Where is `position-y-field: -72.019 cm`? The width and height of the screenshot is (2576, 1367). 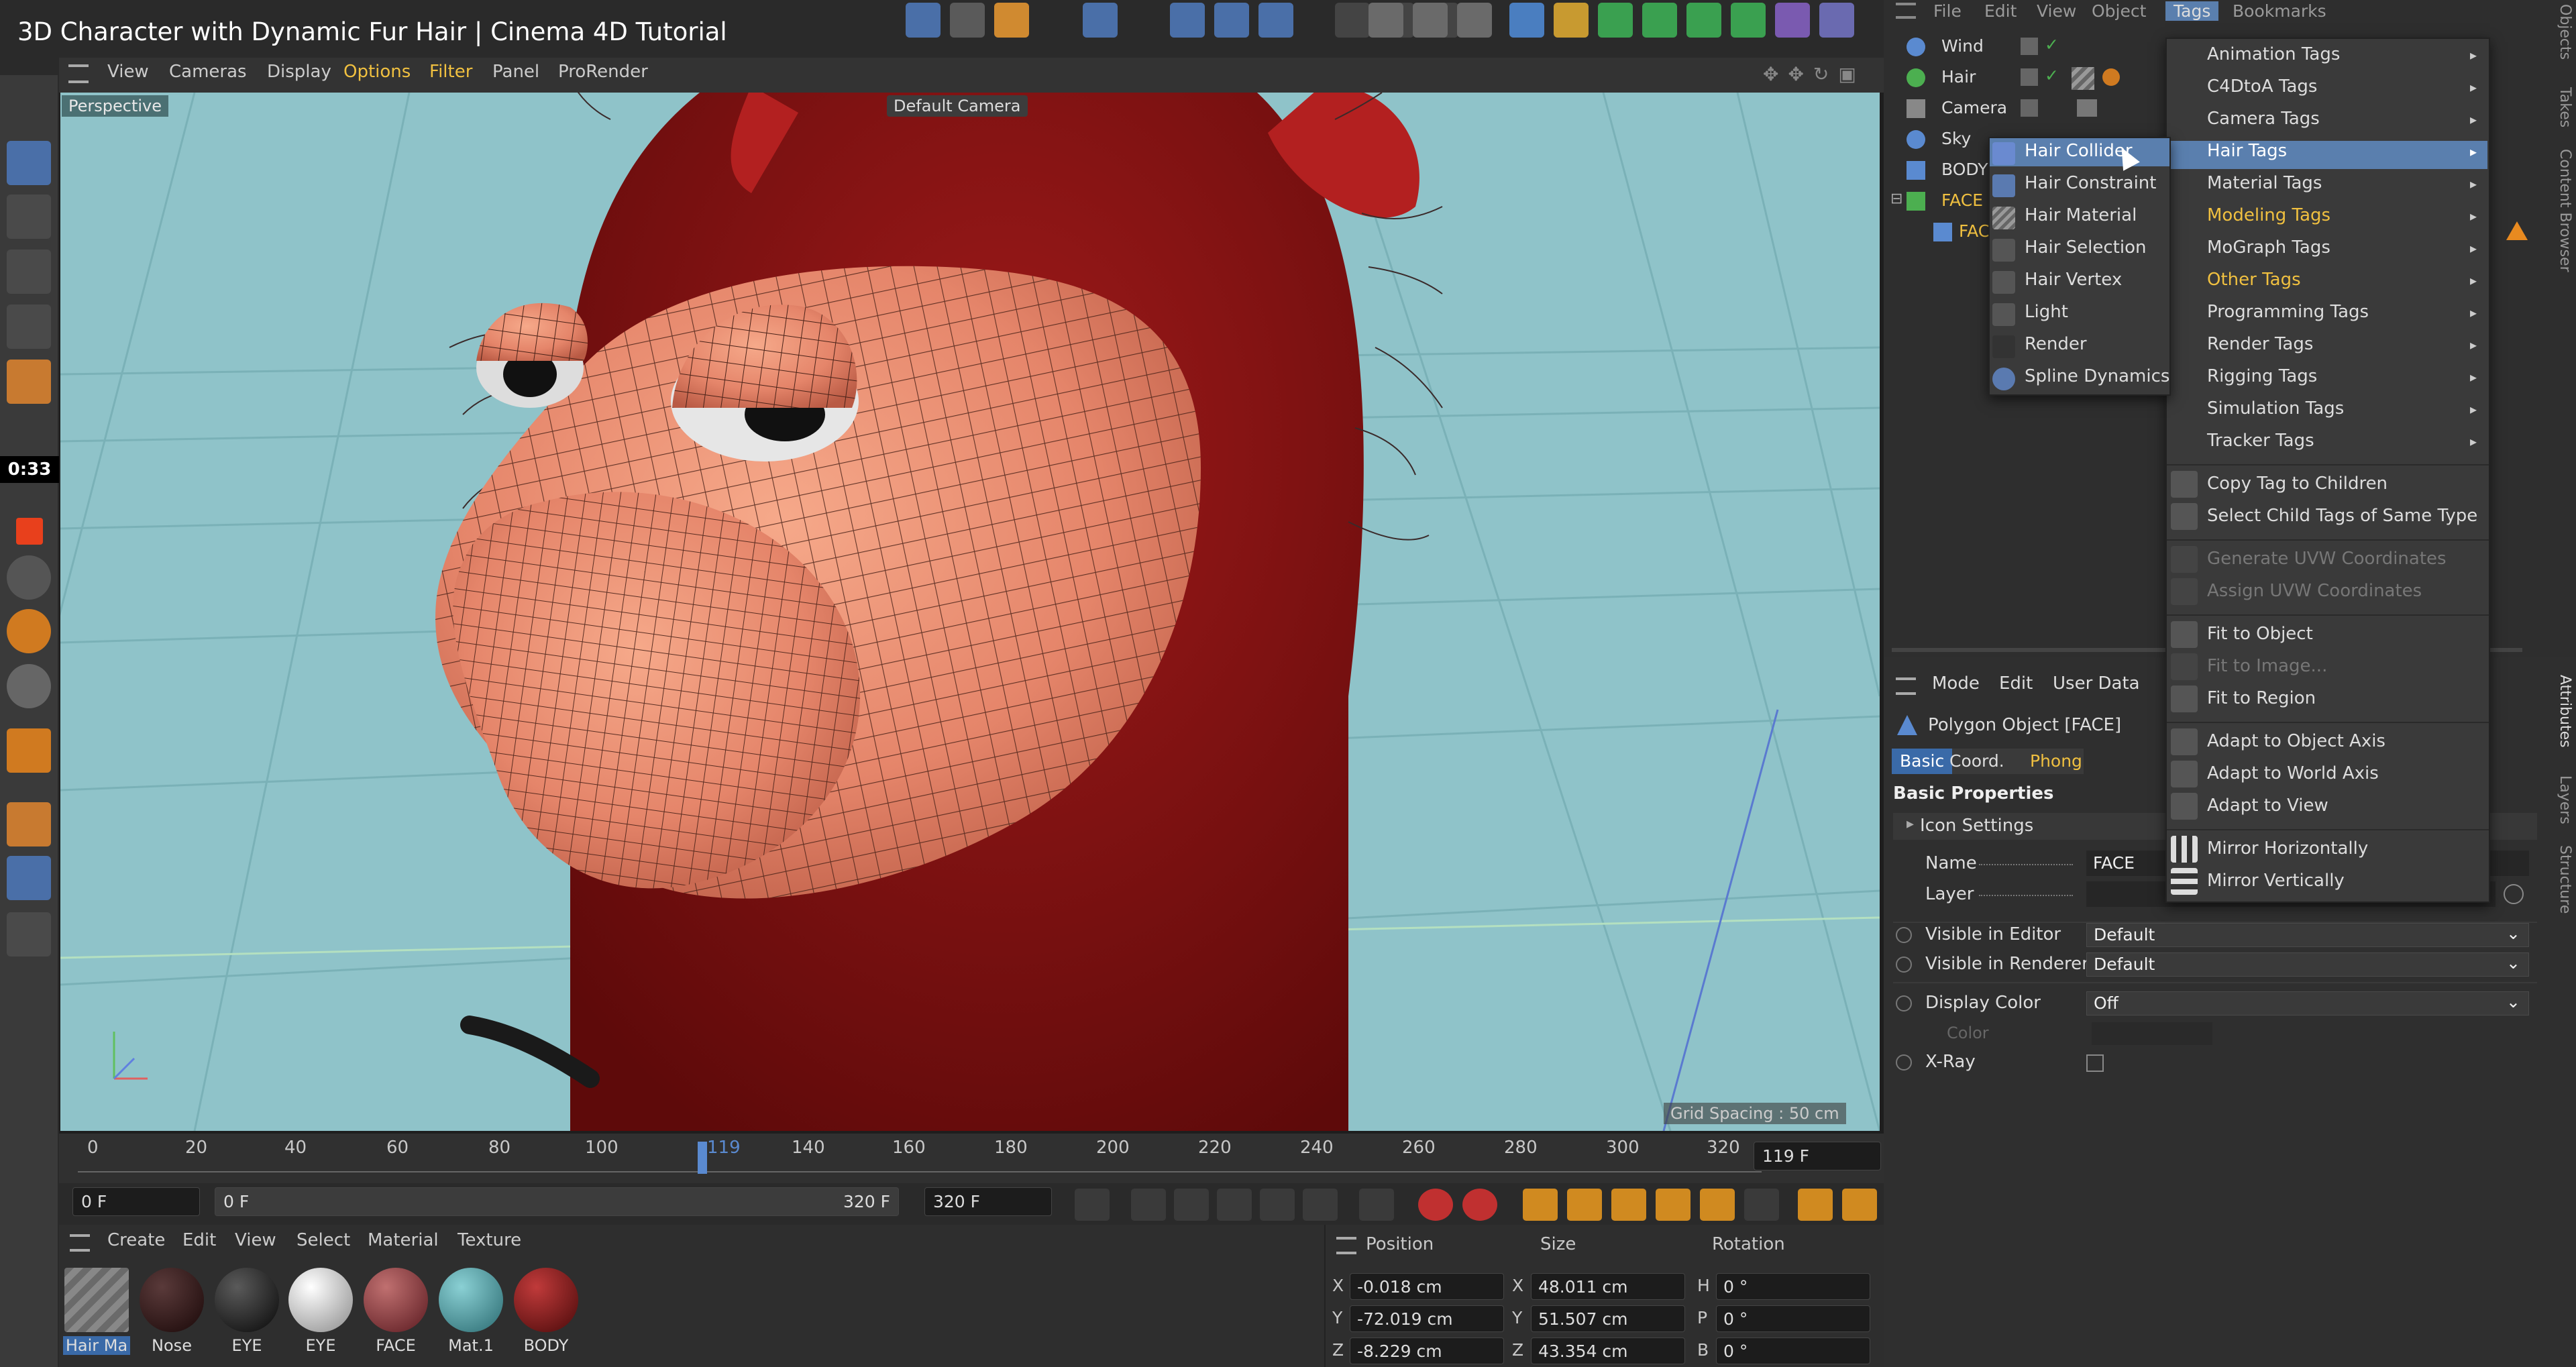
position-y-field: -72.019 cm is located at coordinates (1427, 1319).